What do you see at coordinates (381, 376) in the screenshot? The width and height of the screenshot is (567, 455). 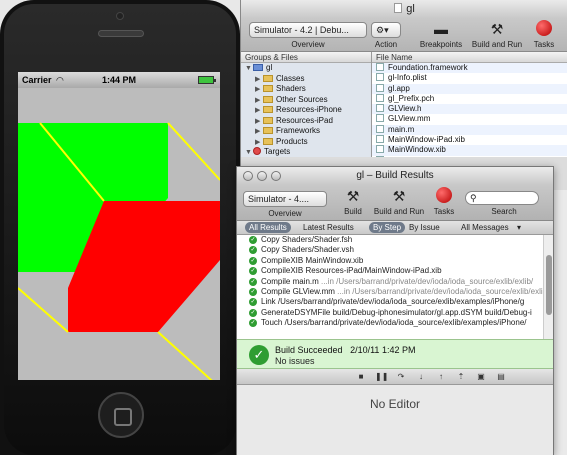 I see `pause-icon: ❚❚` at bounding box center [381, 376].